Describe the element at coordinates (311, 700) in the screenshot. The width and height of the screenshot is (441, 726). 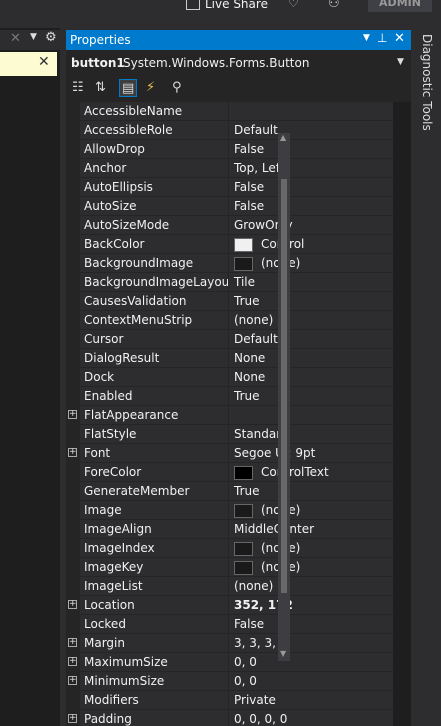
I see `property-value: Private` at that location.